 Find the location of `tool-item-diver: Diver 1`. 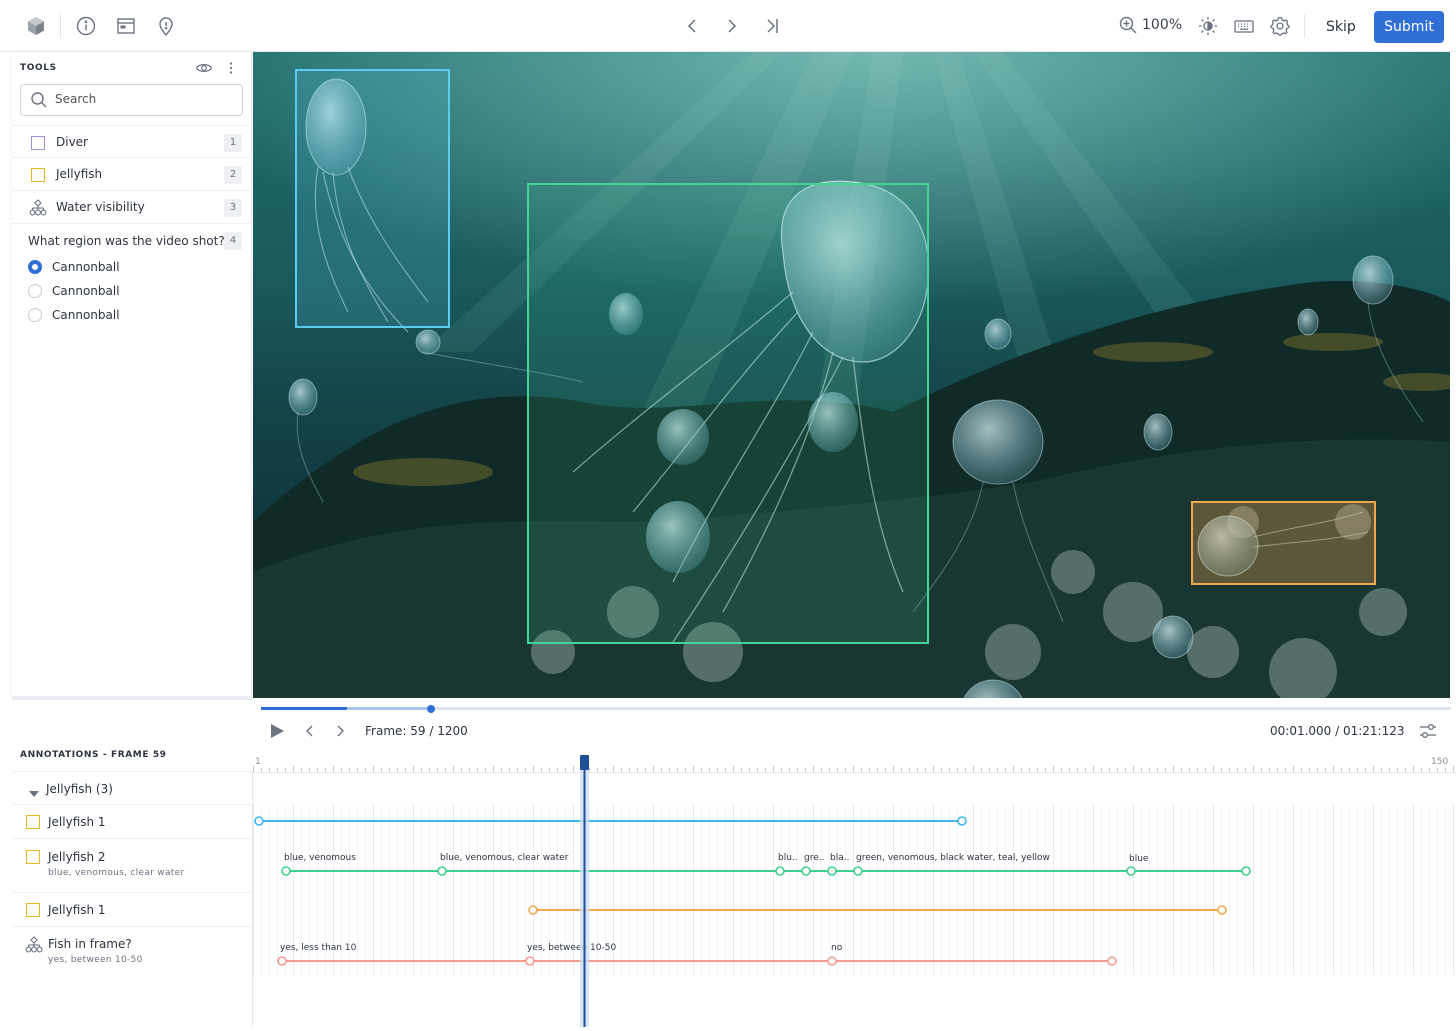

tool-item-diver: Diver 1 is located at coordinates (132, 141).